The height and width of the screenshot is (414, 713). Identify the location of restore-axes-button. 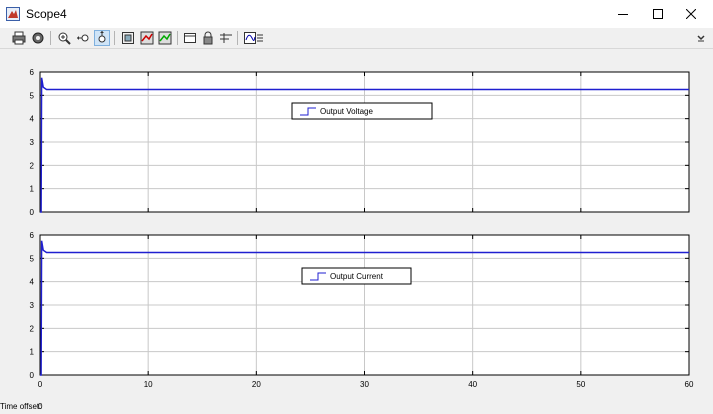
(165, 38).